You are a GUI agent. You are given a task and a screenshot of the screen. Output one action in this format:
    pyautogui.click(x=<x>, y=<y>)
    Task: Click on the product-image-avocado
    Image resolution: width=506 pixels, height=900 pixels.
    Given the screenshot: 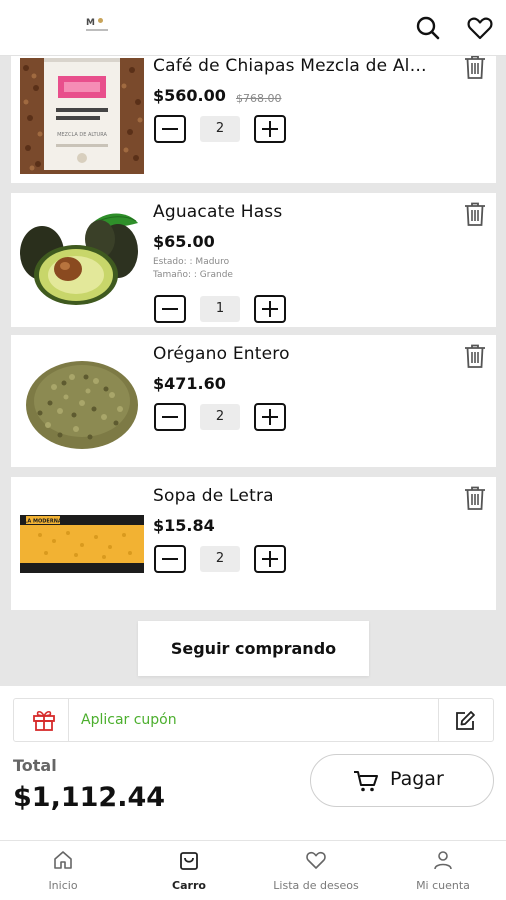 What is the action you would take?
    pyautogui.click(x=82, y=257)
    